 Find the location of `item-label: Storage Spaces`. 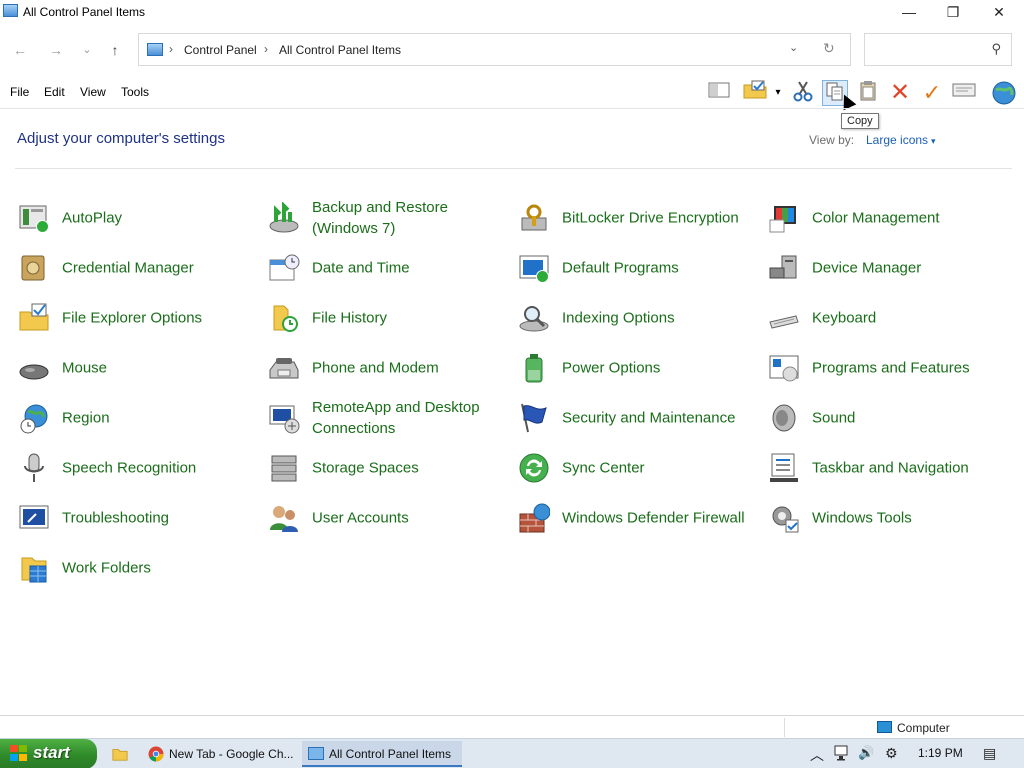

item-label: Storage Spaces is located at coordinates (365, 468).